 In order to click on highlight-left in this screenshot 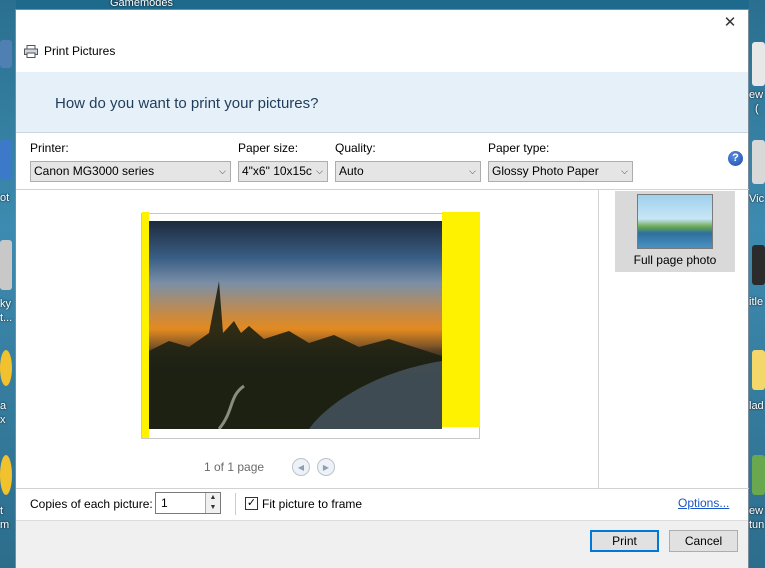, I will do `click(145, 325)`.